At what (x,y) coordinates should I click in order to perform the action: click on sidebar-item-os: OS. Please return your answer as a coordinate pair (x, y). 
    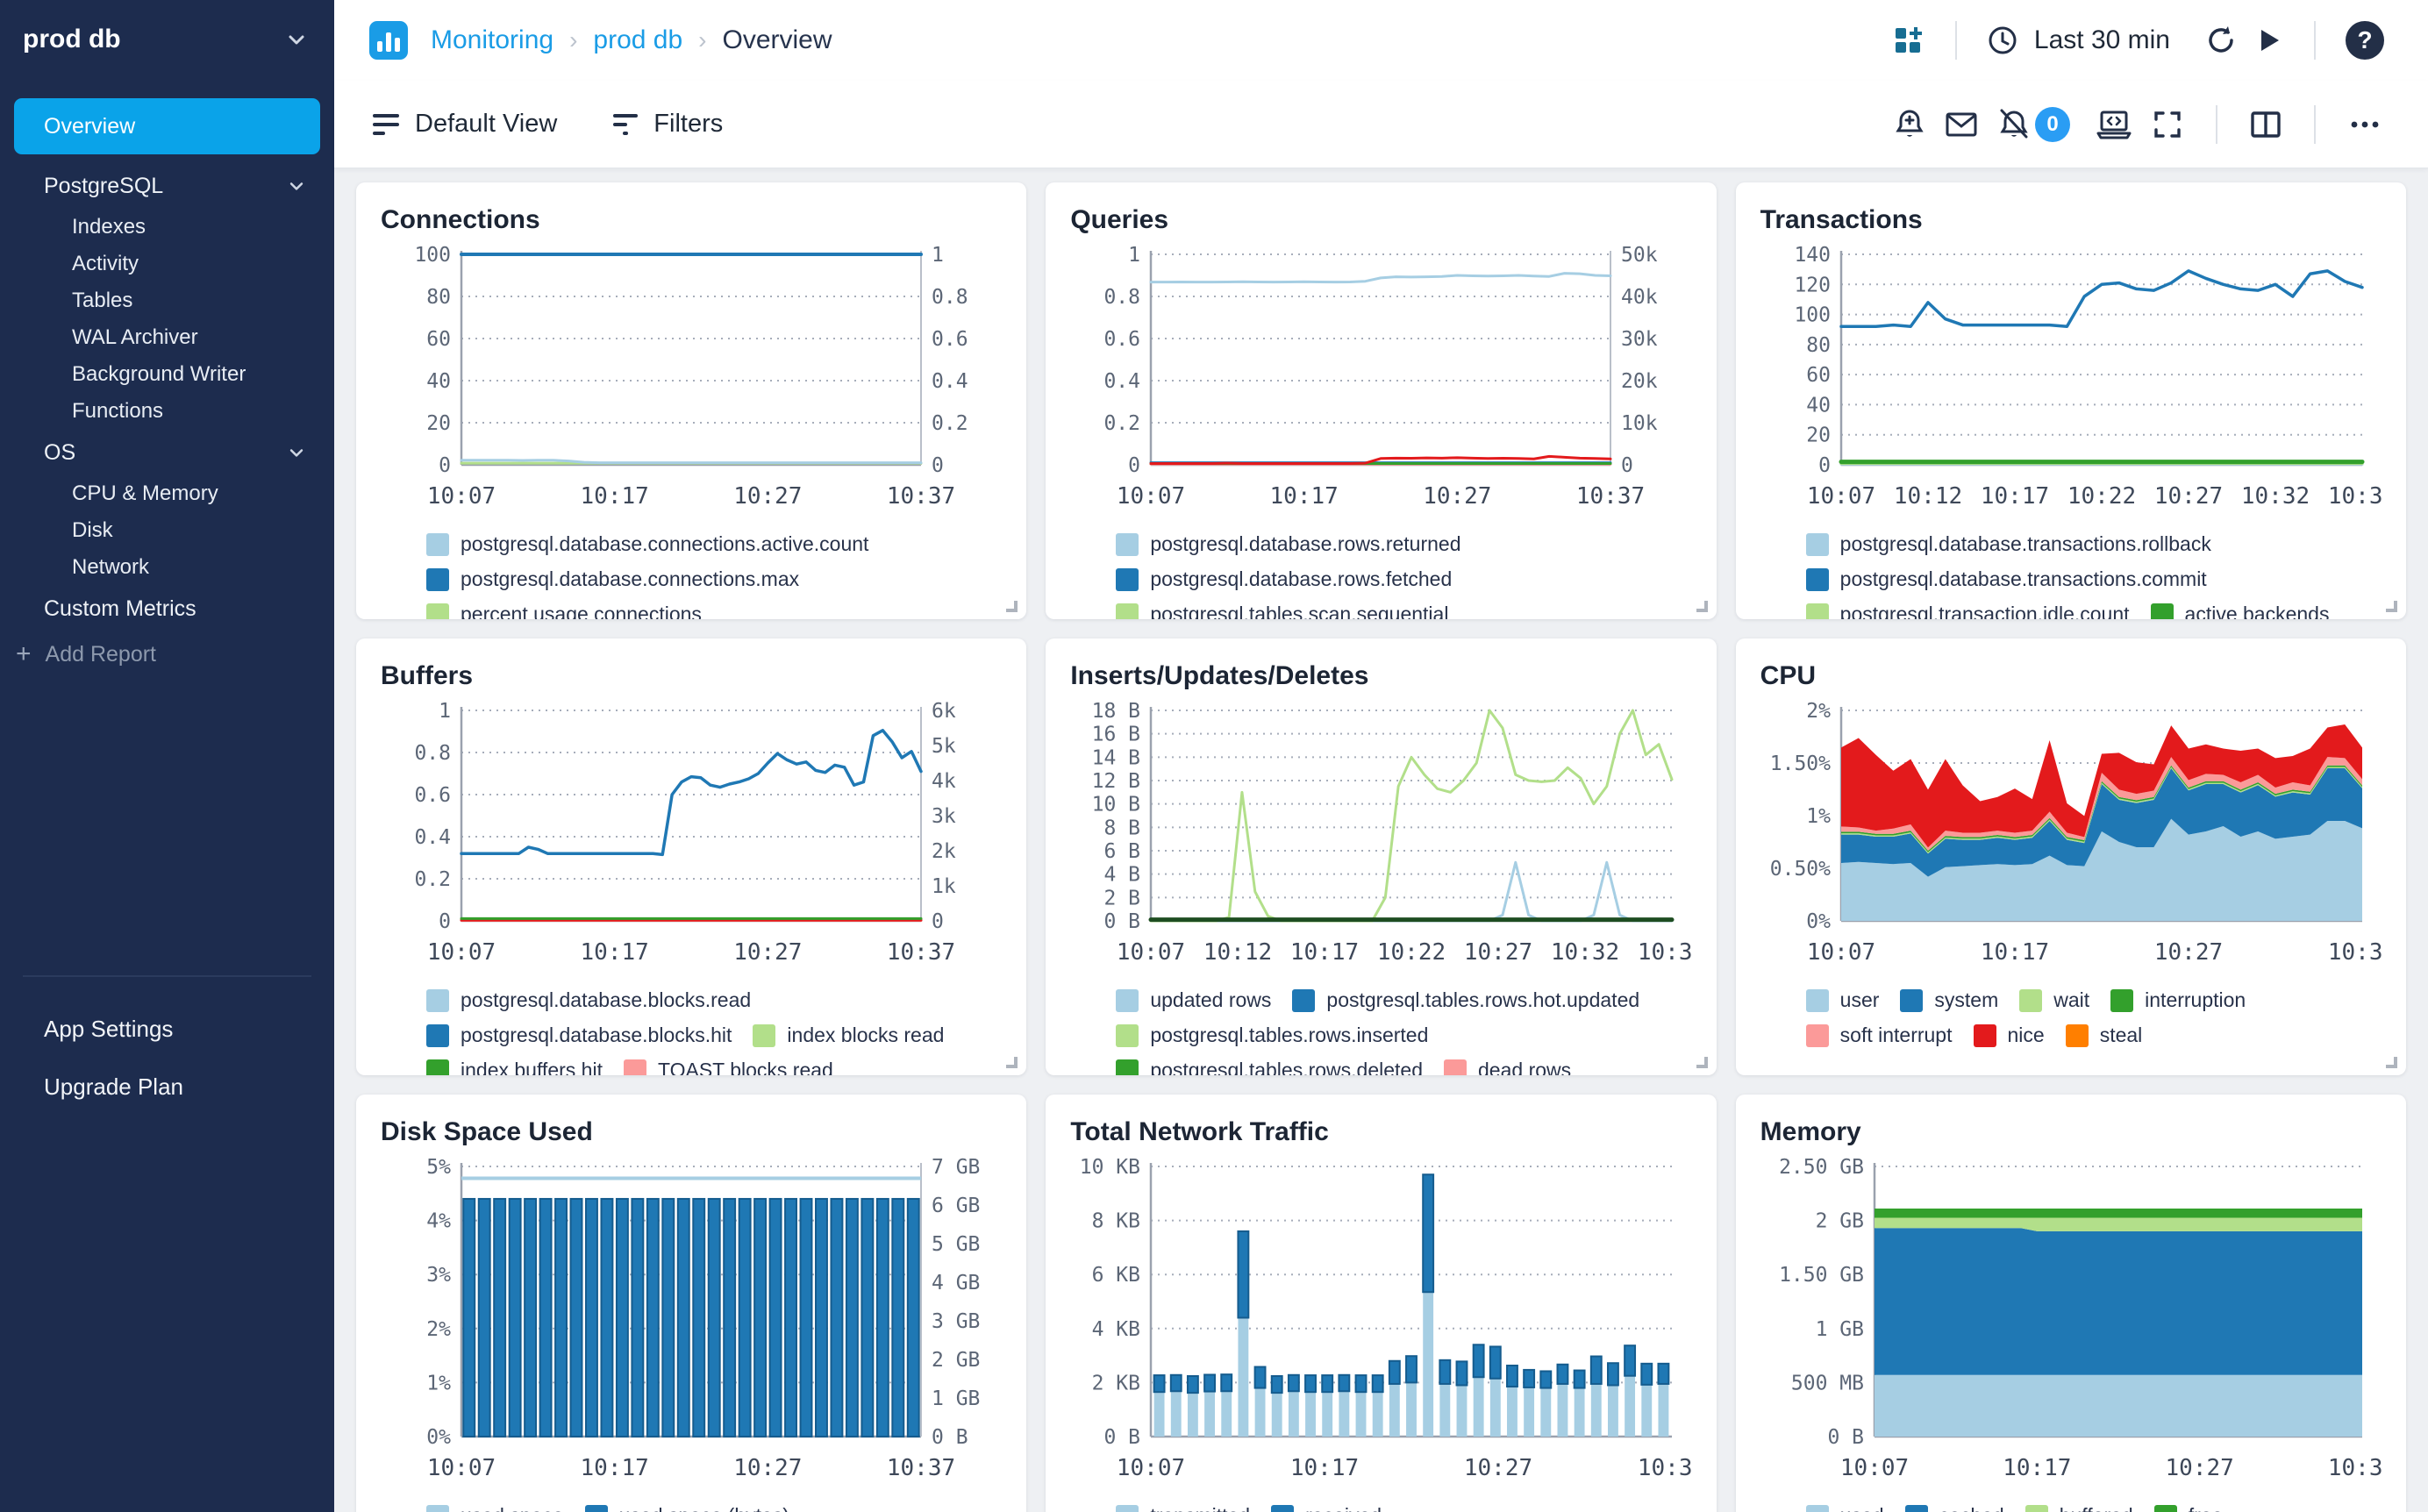
    Looking at the image, I should click on (167, 452).